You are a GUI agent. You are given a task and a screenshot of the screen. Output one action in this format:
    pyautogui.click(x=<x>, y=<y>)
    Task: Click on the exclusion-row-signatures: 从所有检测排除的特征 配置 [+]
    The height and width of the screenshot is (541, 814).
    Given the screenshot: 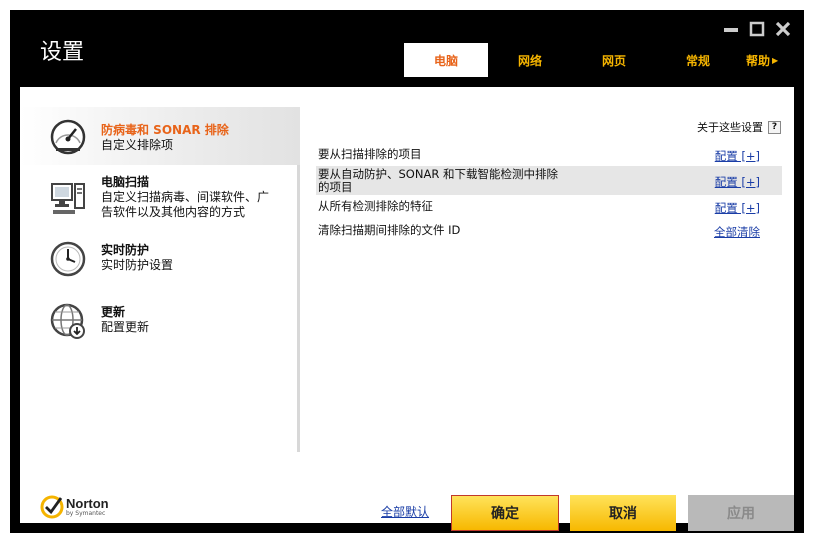 What is the action you would take?
    pyautogui.click(x=549, y=207)
    